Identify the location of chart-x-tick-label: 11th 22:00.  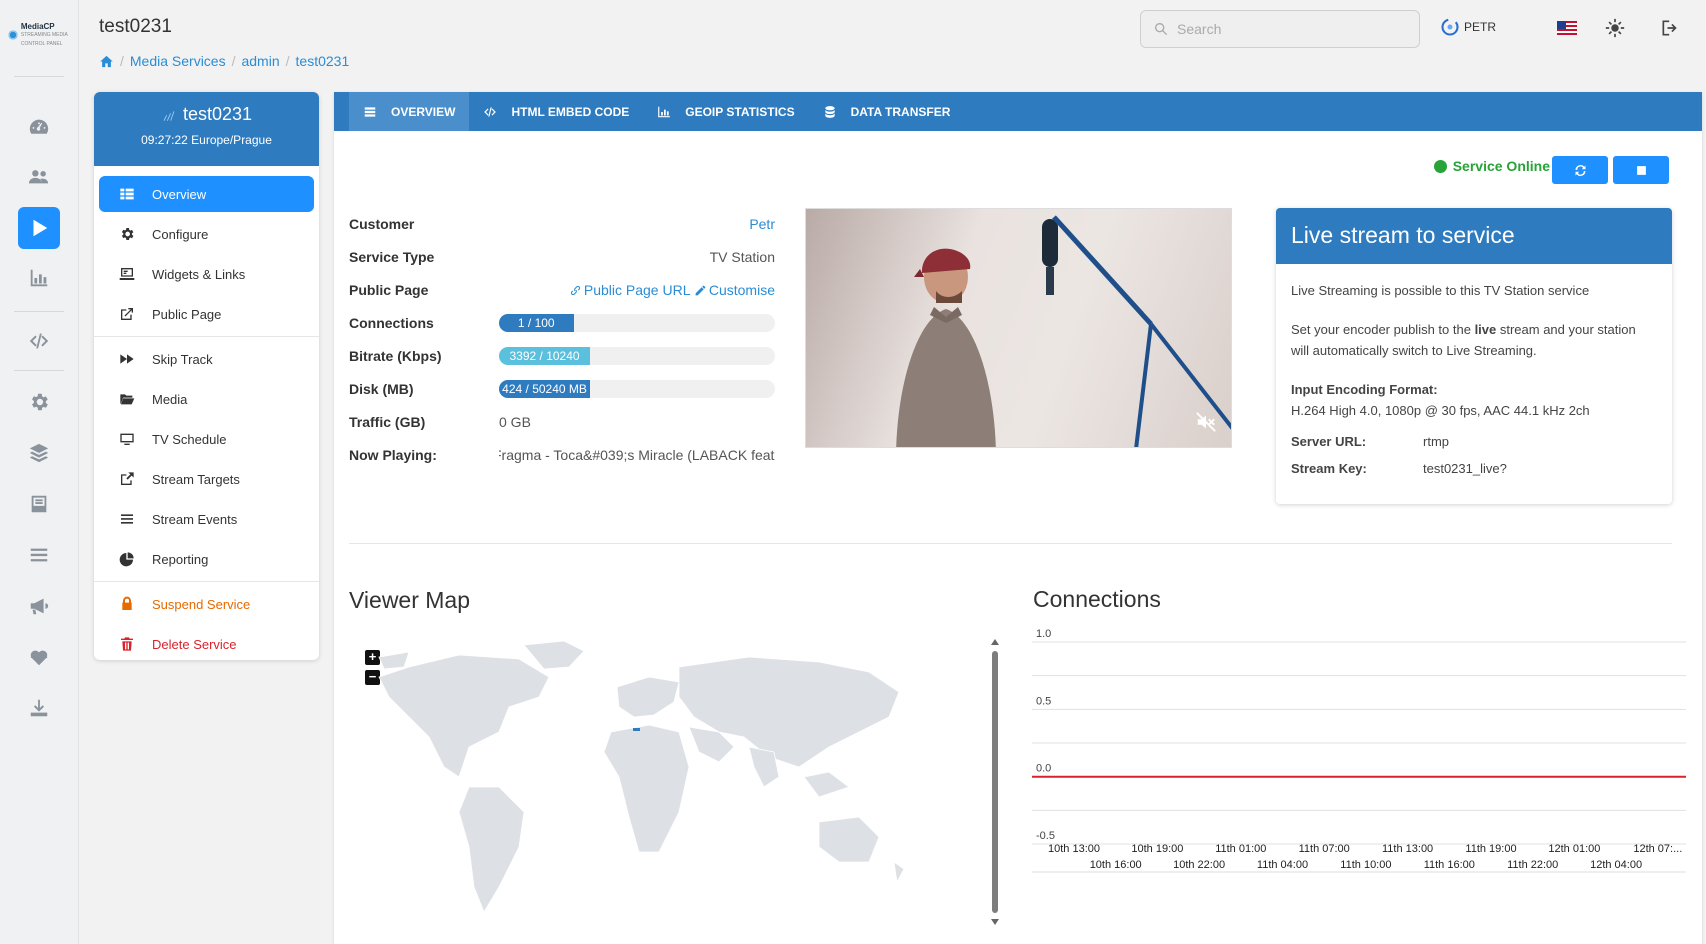
(1532, 865).